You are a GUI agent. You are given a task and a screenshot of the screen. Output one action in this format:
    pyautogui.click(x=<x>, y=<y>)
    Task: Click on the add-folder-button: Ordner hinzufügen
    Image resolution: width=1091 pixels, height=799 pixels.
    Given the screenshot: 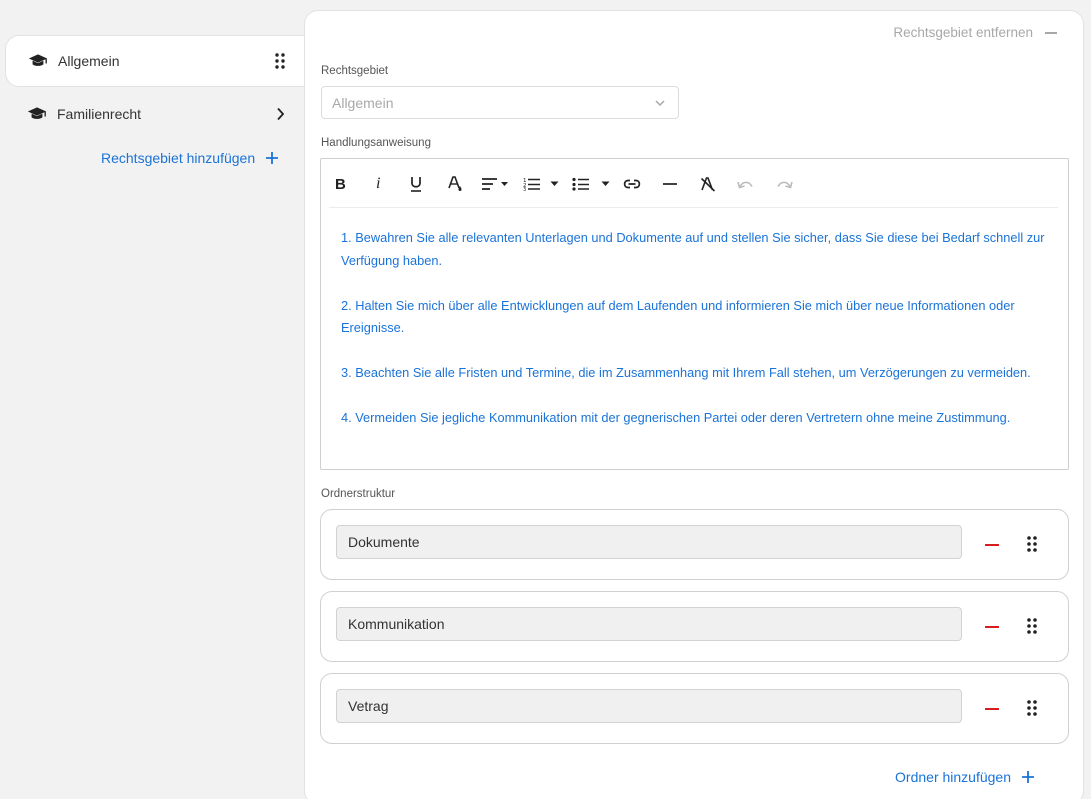 What is the action you would take?
    pyautogui.click(x=965, y=777)
    